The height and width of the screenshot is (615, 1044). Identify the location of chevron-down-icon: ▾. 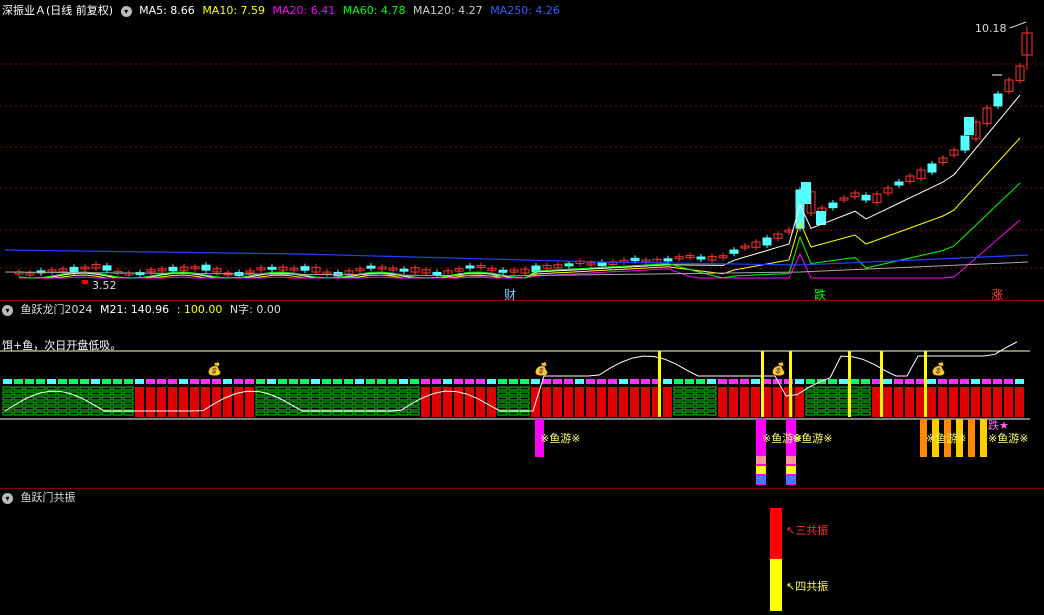
(7, 498).